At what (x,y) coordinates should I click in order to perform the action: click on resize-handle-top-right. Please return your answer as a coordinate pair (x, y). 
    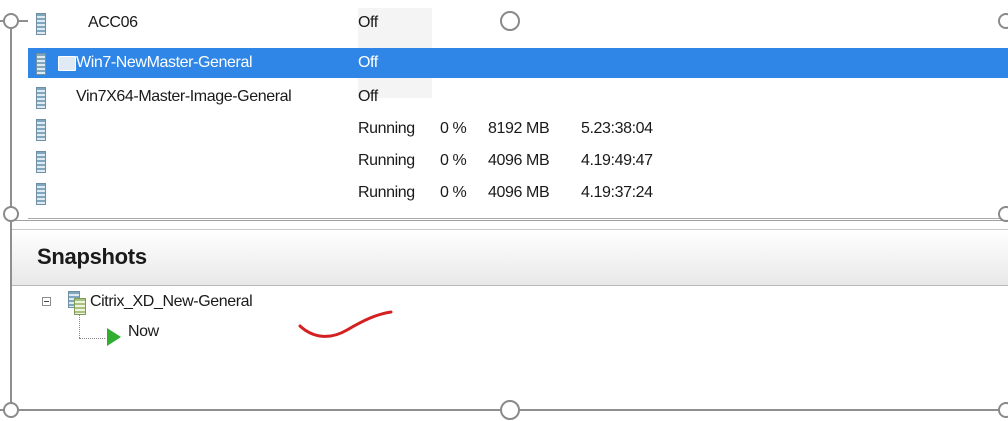
    Looking at the image, I should click on (1003, 21).